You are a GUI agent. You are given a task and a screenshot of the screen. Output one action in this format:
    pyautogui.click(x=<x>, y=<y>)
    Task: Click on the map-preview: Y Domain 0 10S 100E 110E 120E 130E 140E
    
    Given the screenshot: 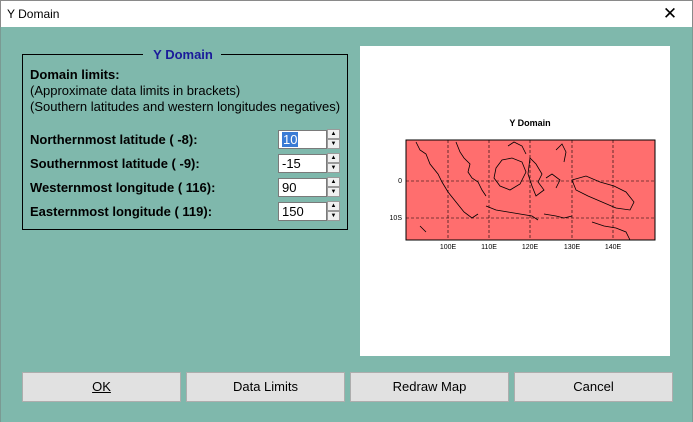 What is the action you would take?
    pyautogui.click(x=523, y=184)
    